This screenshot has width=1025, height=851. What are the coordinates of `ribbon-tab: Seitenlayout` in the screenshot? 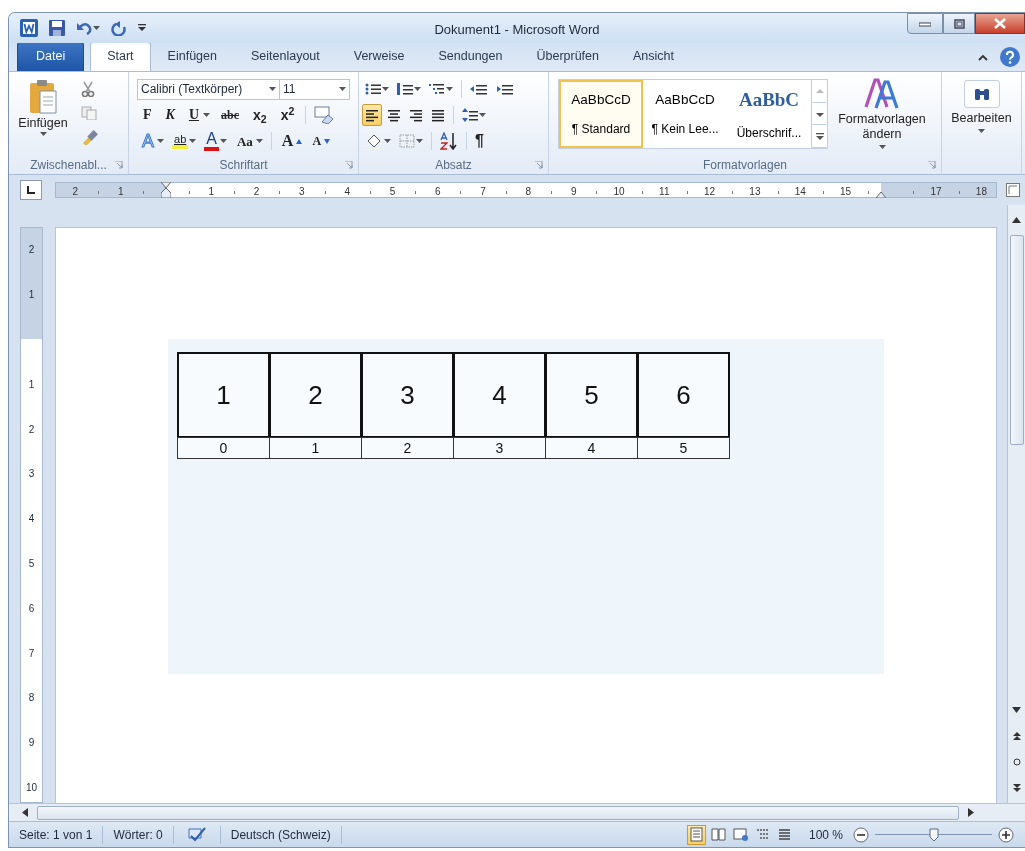 It's located at (285, 56).